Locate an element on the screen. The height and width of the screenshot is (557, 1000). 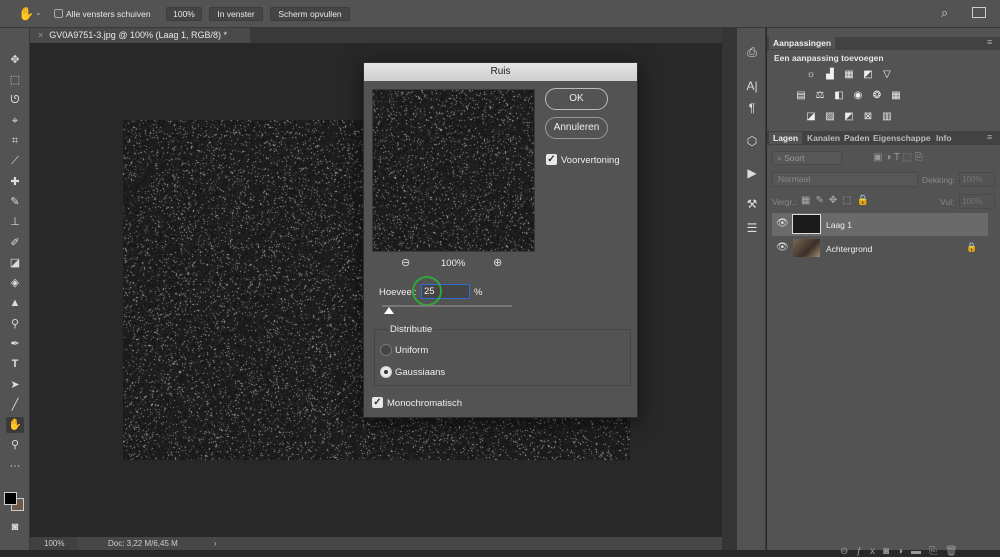
gaussian-radio is located at coordinates (386, 372).